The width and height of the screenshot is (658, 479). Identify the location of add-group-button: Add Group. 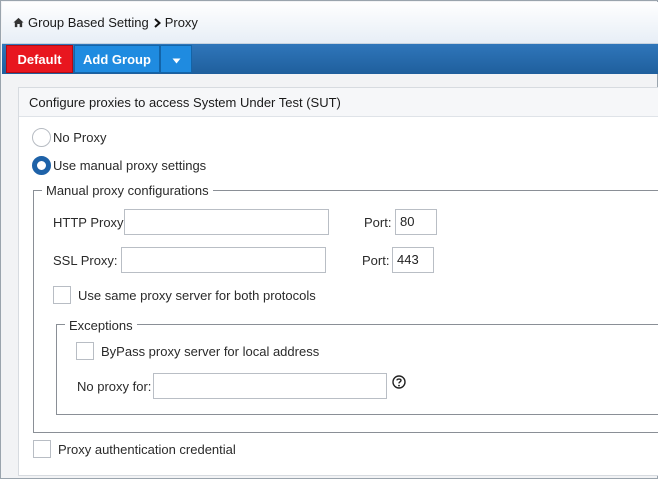
(117, 59).